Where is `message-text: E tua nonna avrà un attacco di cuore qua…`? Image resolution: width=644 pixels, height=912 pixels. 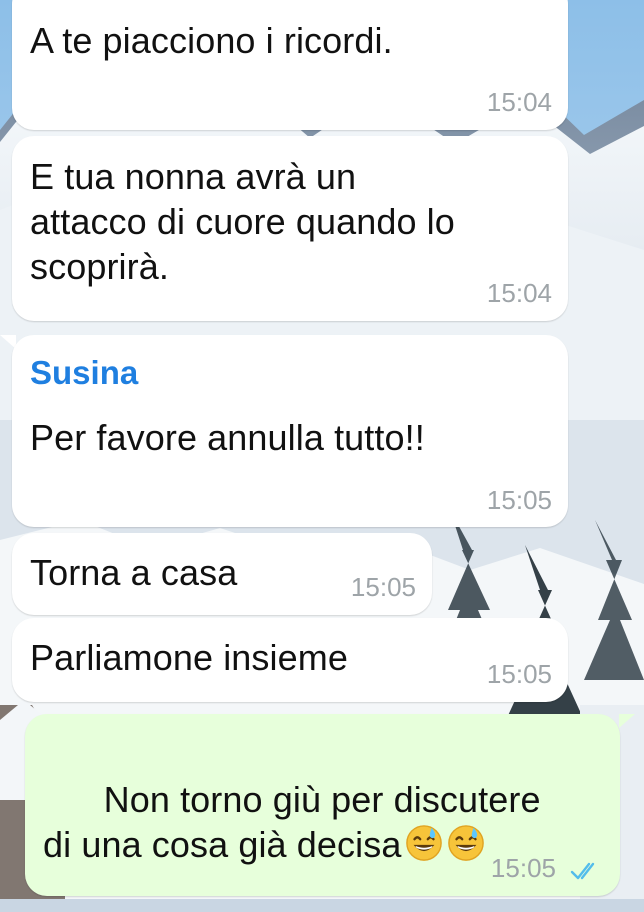
message-text: E tua nonna avrà un attacco di cuore qua… is located at coordinates (242, 221).